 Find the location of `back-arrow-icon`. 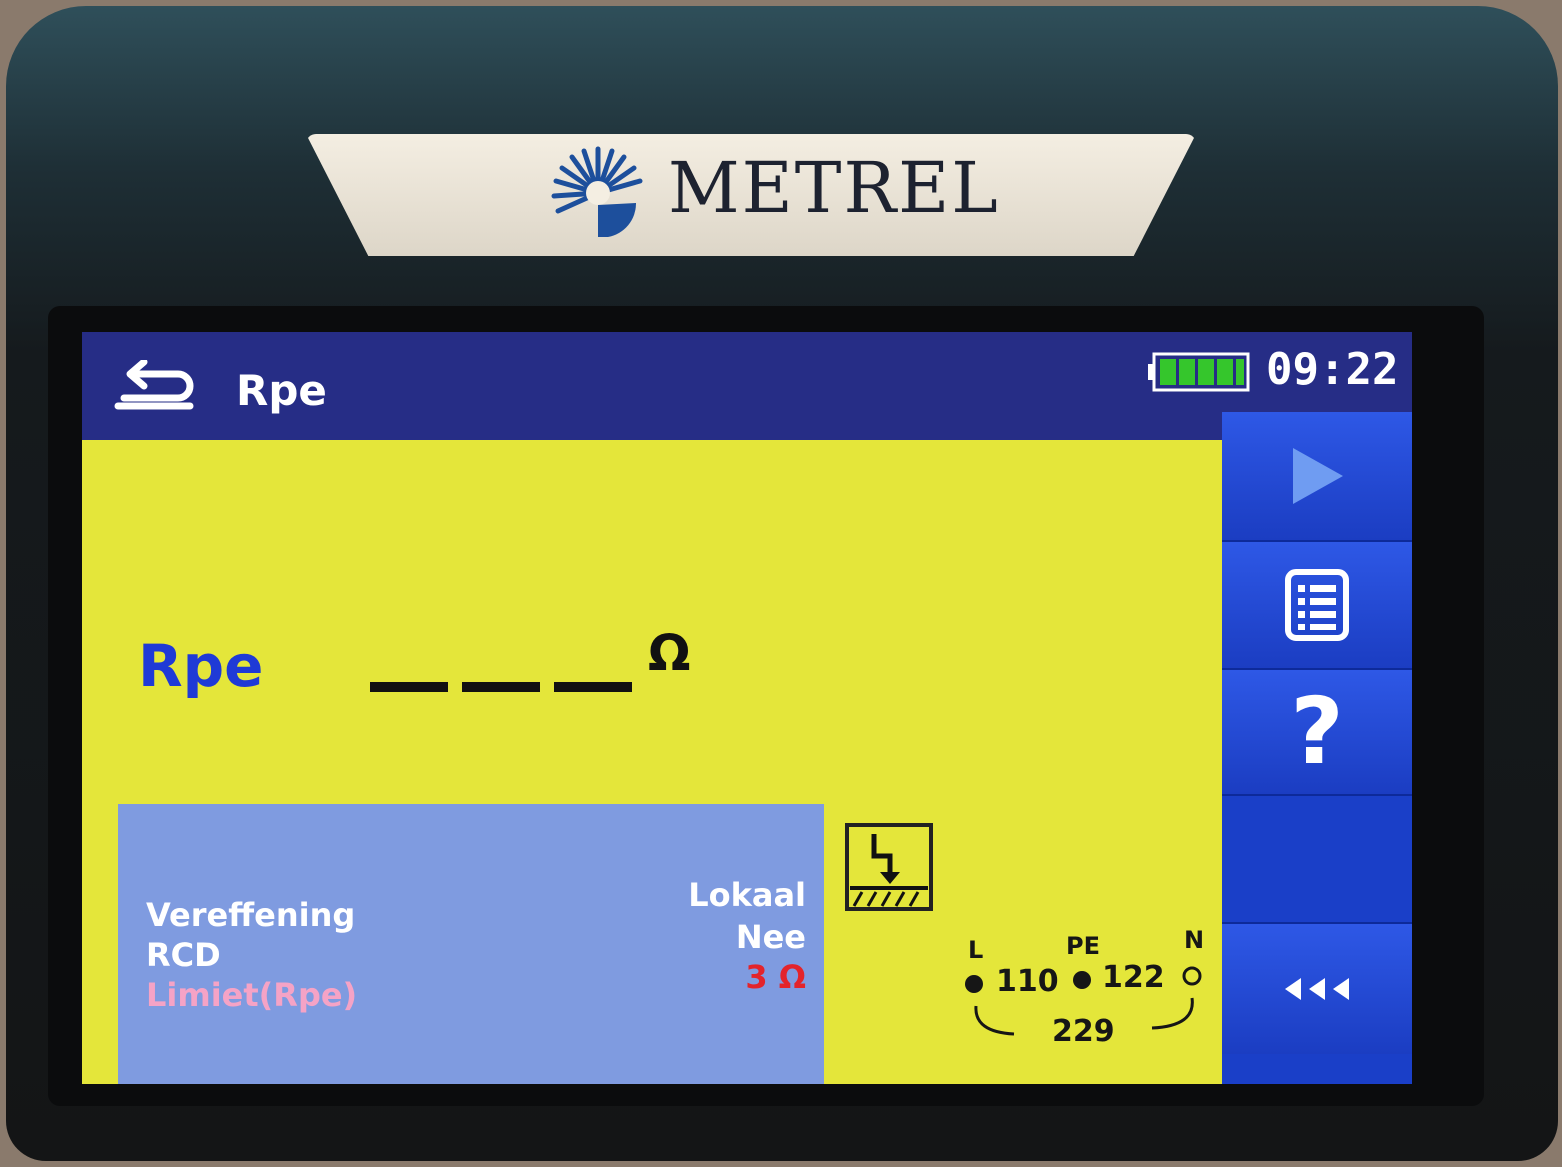

back-arrow-icon is located at coordinates (154, 390).